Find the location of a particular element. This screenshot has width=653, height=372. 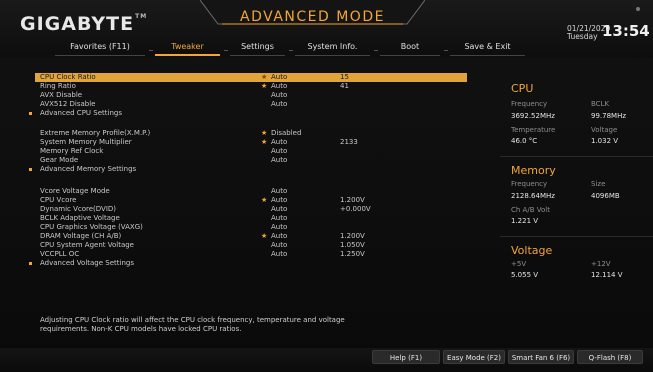

memory-section-title: Memory is located at coordinates (533, 170).